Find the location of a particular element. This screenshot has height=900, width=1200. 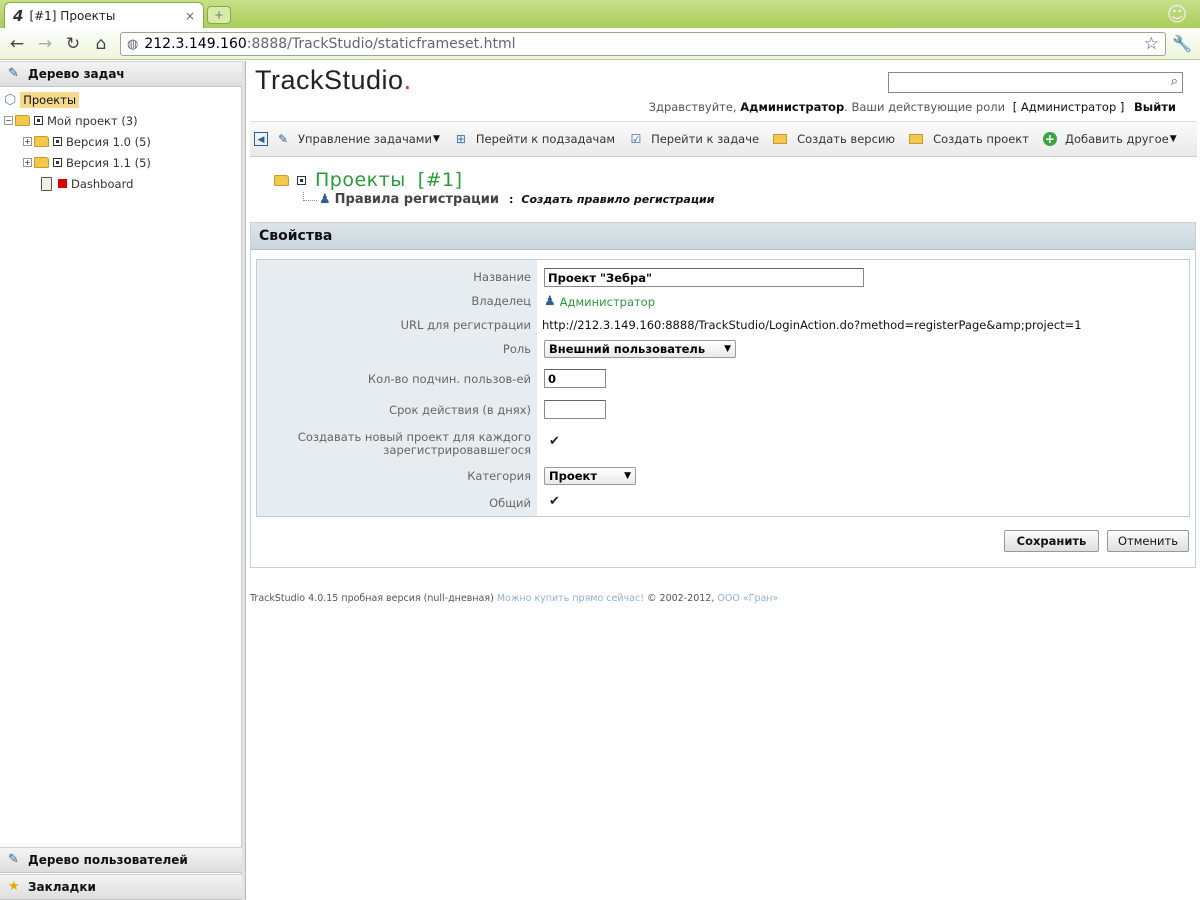

go-to-task-button: ☑ Перейти к задаче is located at coordinates (694, 139).